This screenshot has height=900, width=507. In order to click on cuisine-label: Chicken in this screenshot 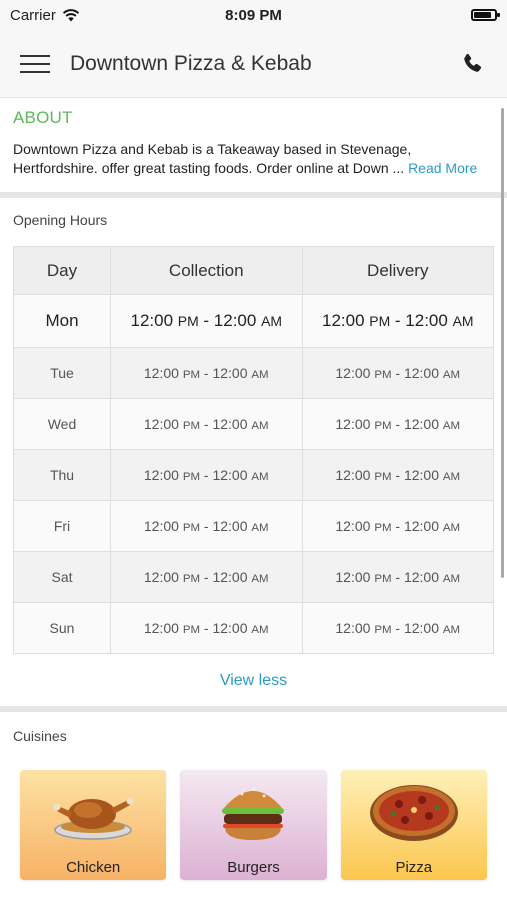, I will do `click(93, 867)`.